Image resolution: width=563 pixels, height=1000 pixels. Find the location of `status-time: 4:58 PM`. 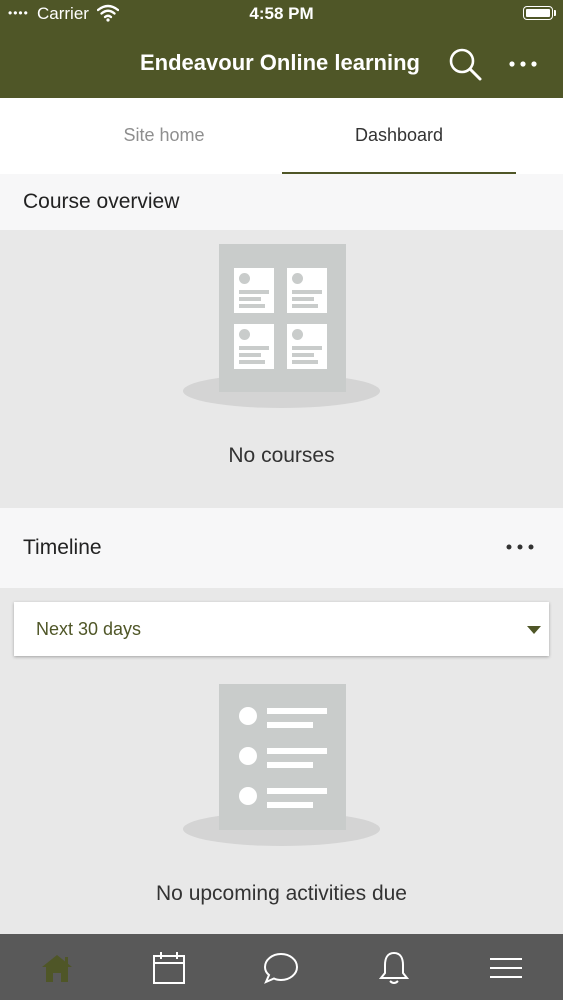

status-time: 4:58 PM is located at coordinates (281, 13).